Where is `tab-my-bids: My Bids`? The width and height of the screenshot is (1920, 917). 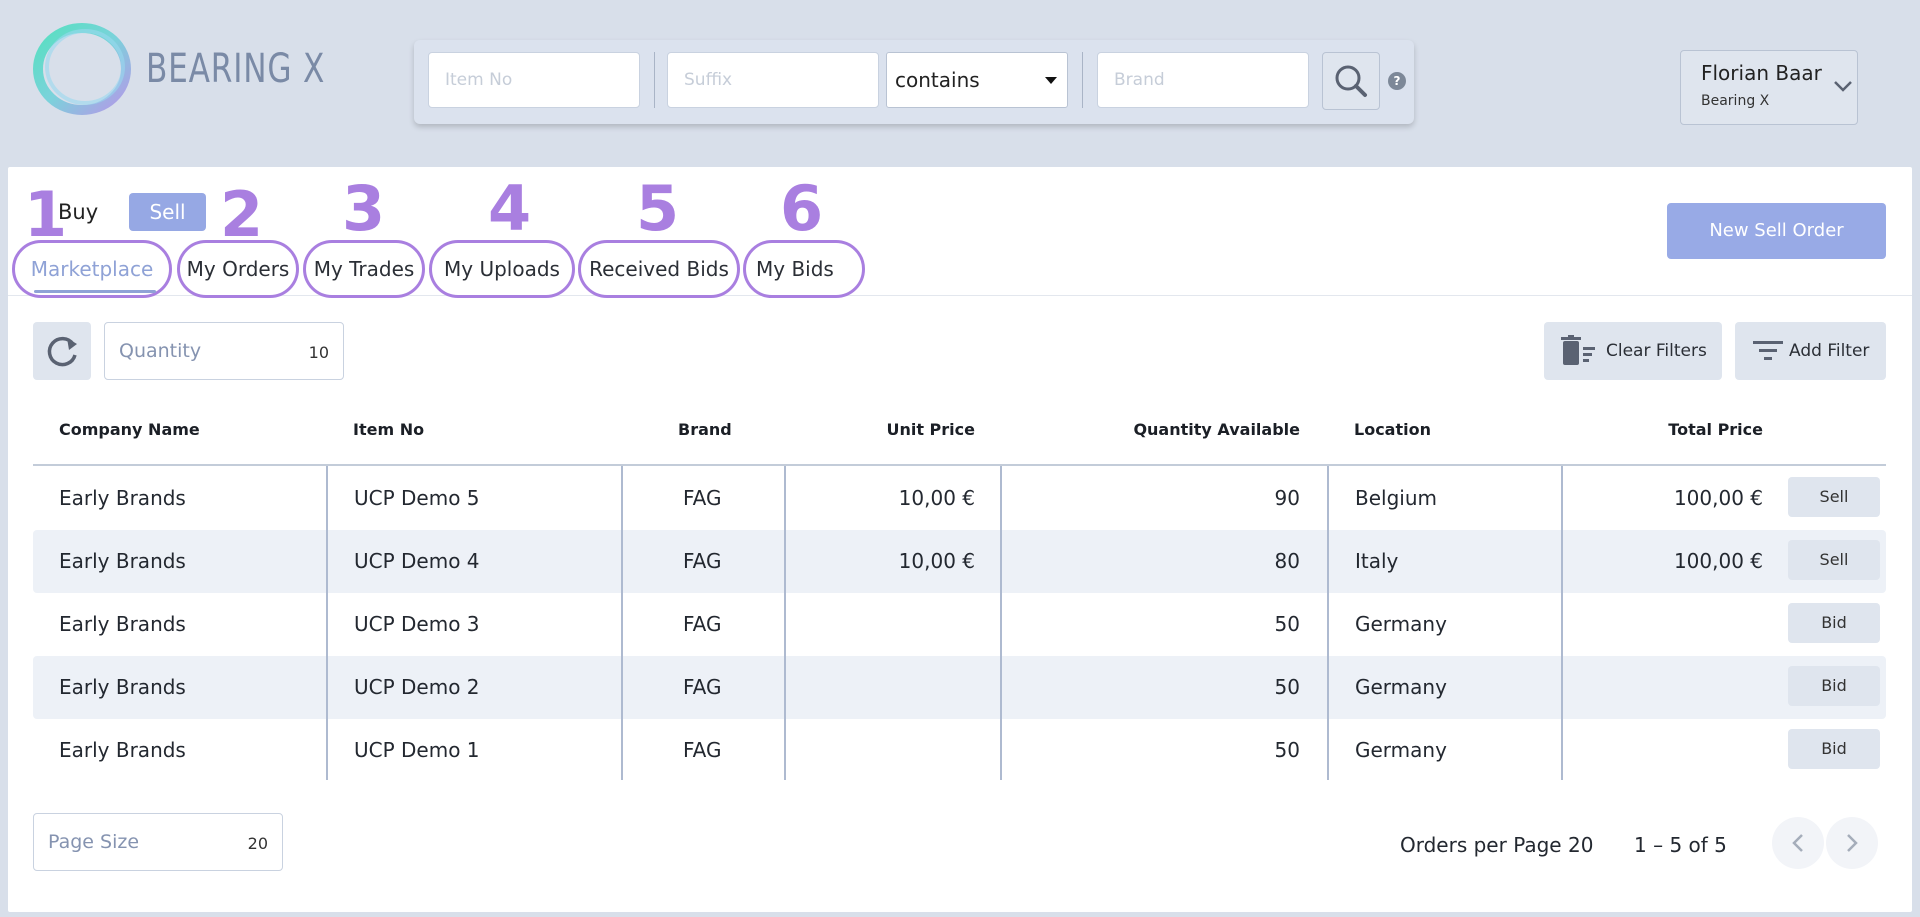 tab-my-bids: My Bids is located at coordinates (804, 269).